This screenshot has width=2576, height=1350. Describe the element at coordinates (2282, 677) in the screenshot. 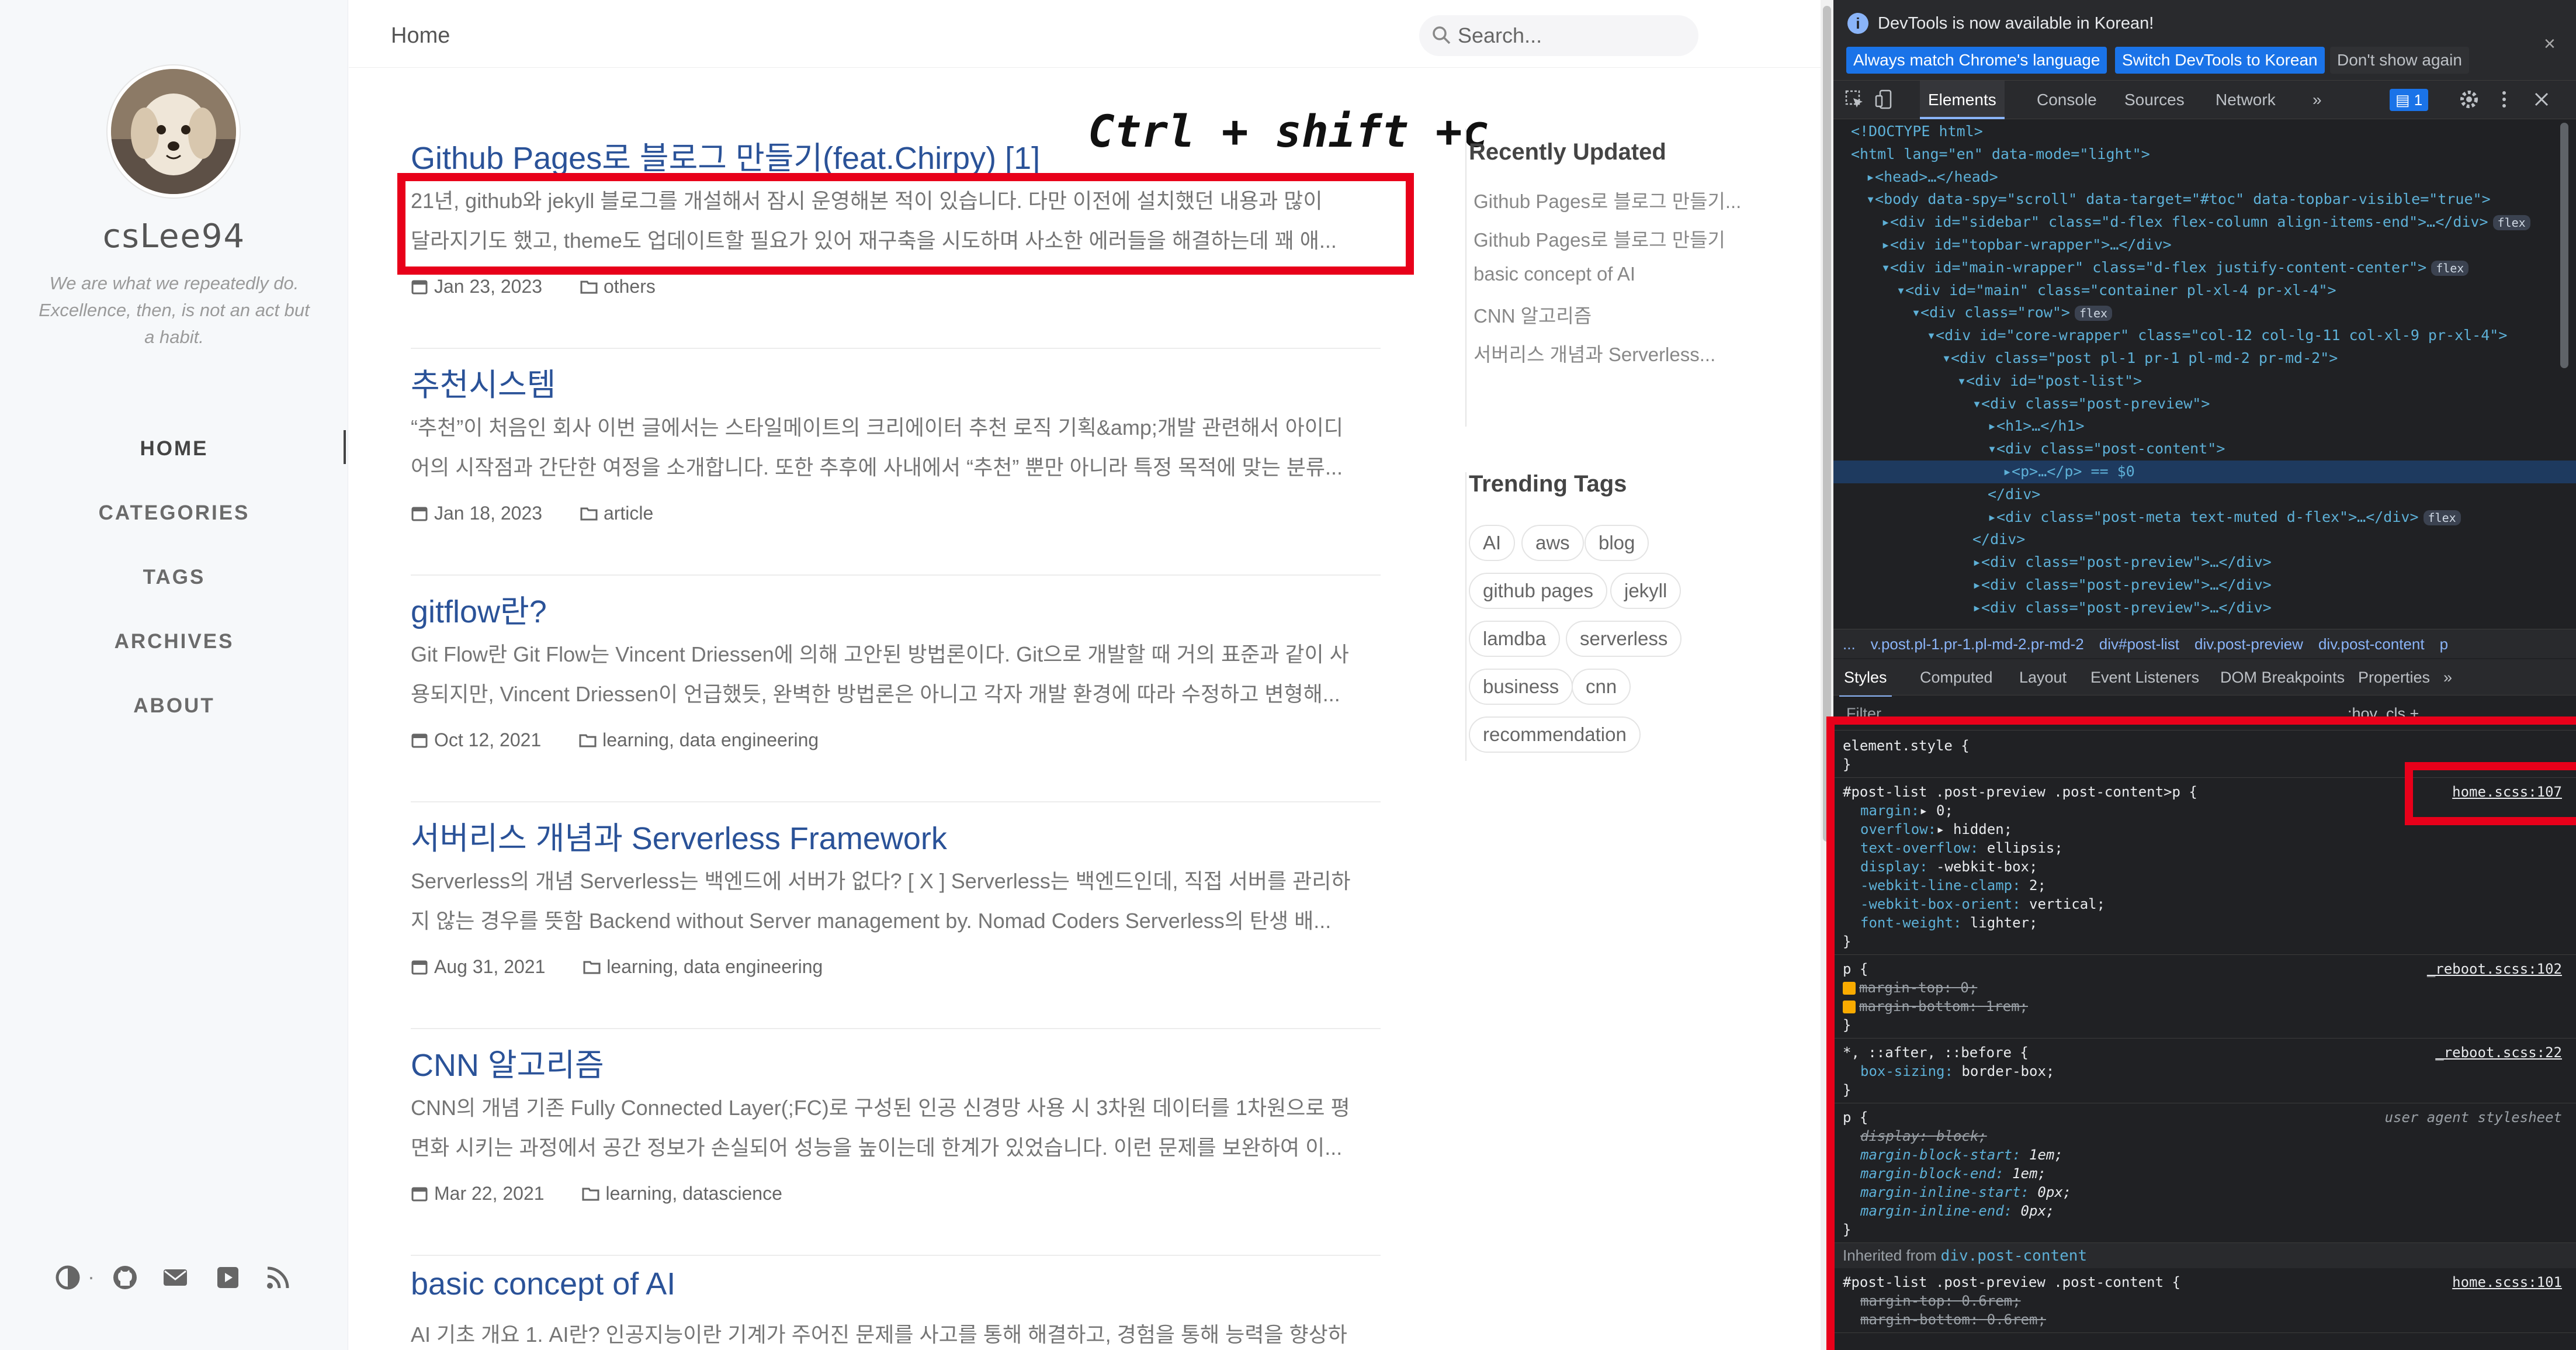

I see `tab-dom-breakpoints: DOM Breakpoints` at that location.